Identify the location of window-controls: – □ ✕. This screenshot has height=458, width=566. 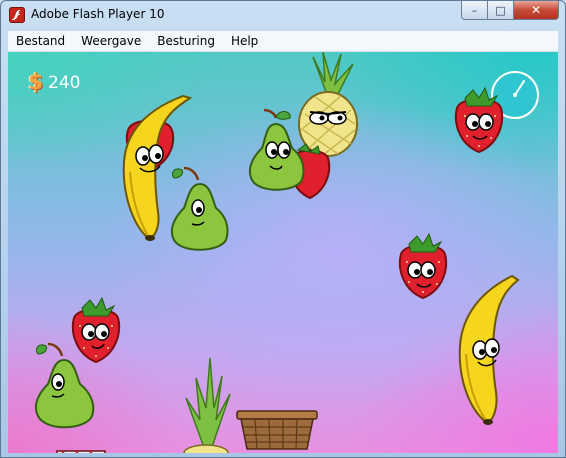
(510, 10).